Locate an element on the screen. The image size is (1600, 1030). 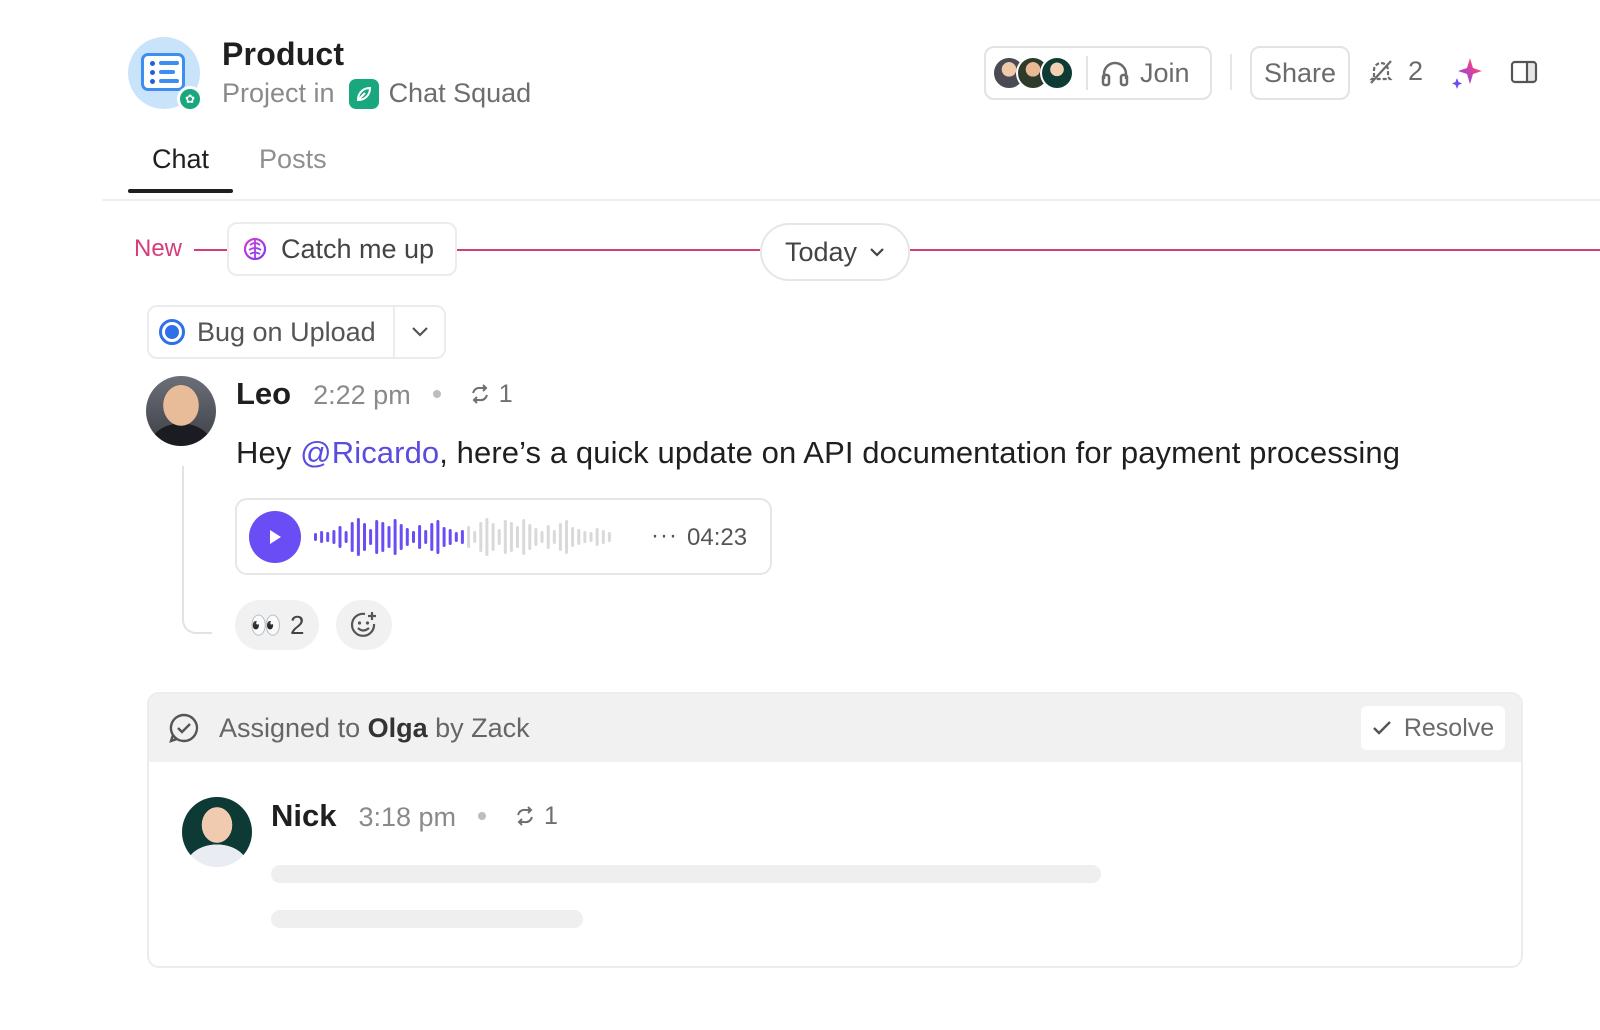
reaction-emoji: 👀 is located at coordinates (265, 624).